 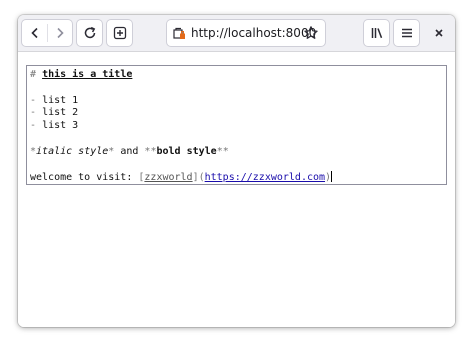 I want to click on close-icon, so click(x=439, y=33).